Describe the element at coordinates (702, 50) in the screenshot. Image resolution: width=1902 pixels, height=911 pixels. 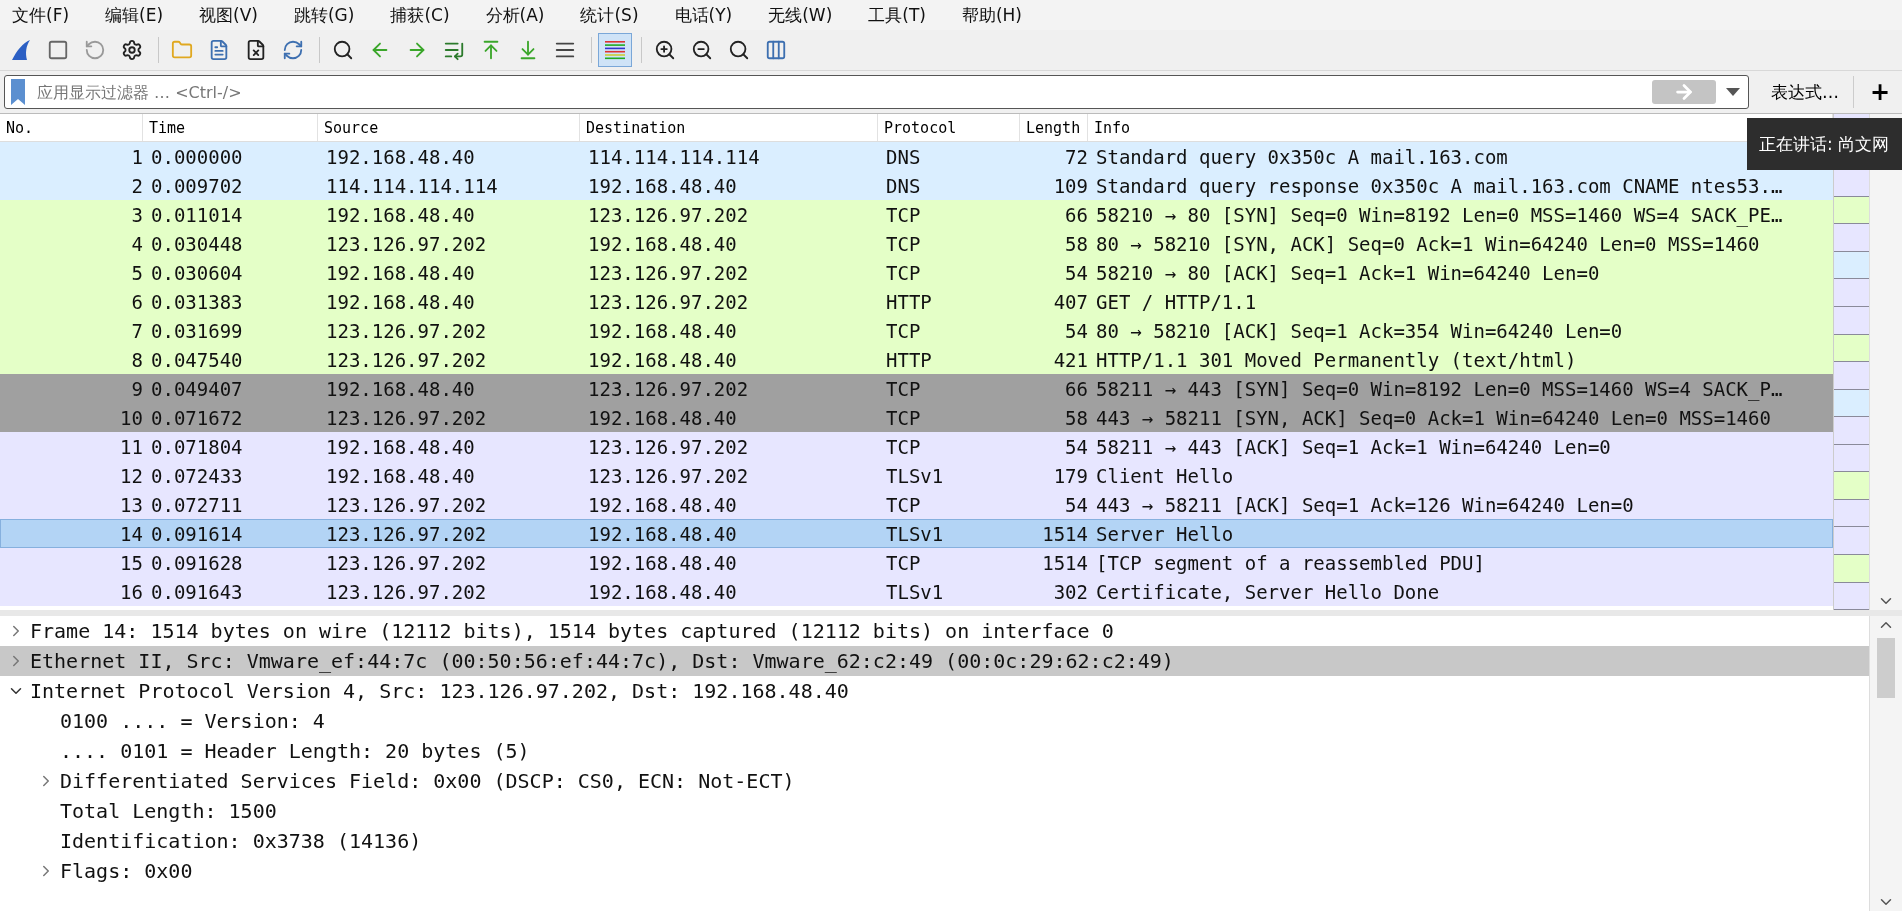
I see `zoom-out-icon` at that location.